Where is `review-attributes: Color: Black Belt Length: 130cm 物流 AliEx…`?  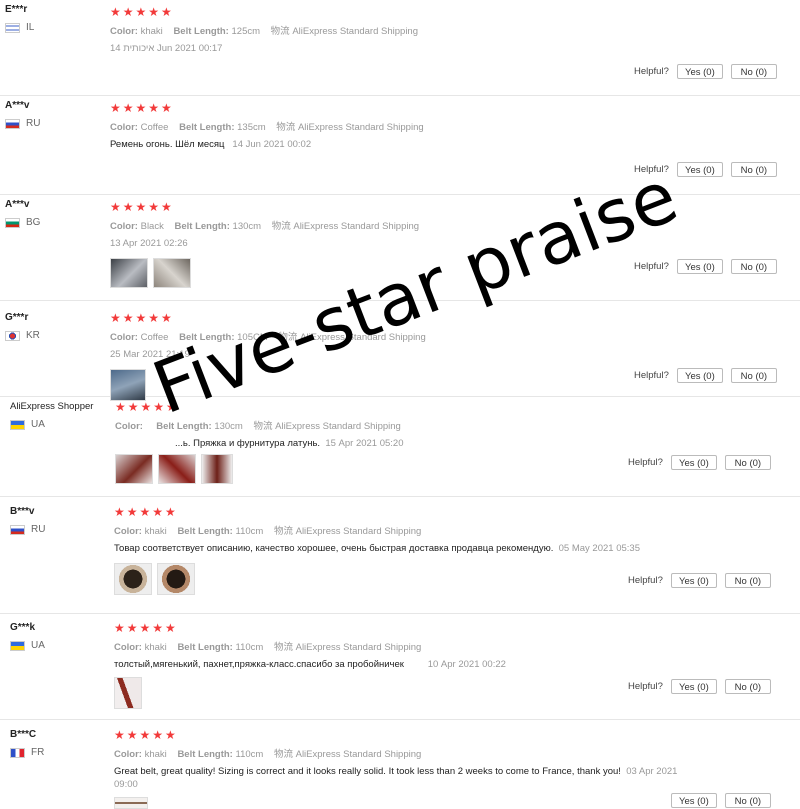 review-attributes: Color: Black Belt Length: 130cm 物流 AliEx… is located at coordinates (264, 225).